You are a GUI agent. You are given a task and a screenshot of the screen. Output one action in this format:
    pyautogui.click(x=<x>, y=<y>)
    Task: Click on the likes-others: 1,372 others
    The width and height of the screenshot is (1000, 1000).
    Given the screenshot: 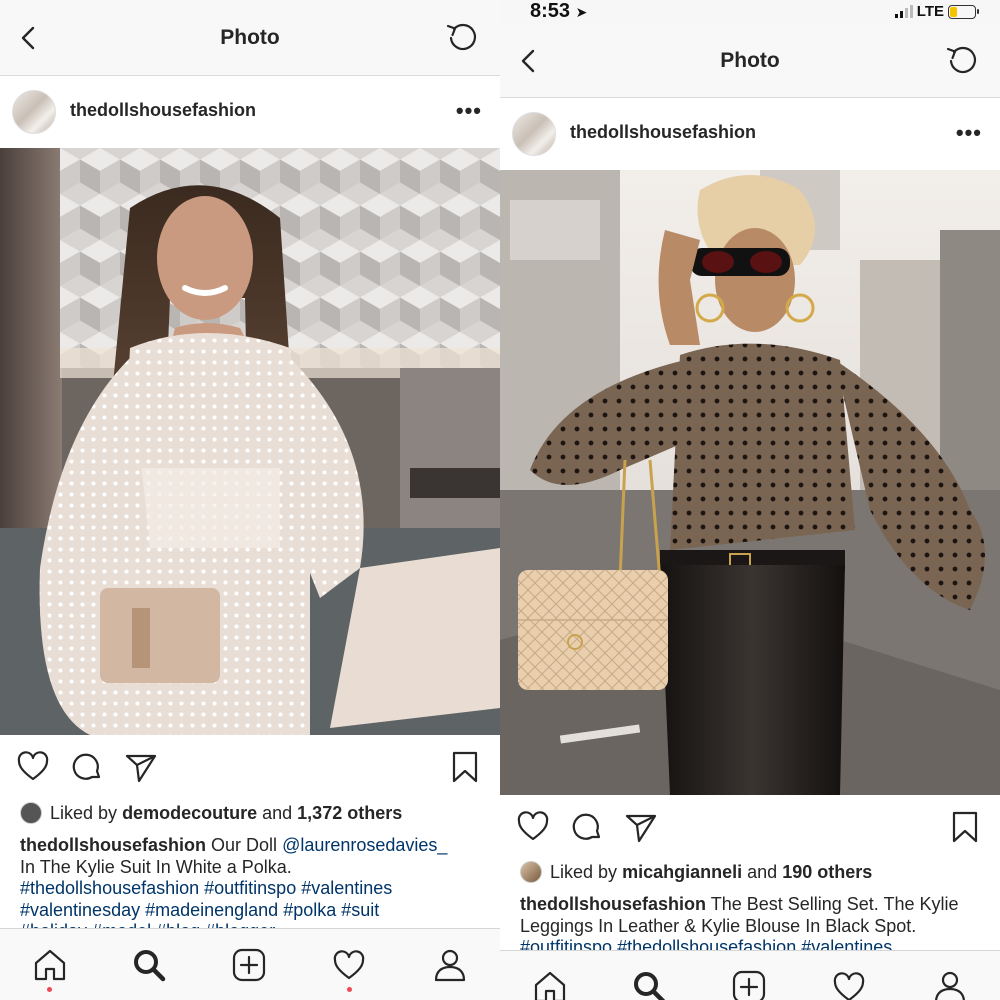 What is the action you would take?
    pyautogui.click(x=349, y=813)
    